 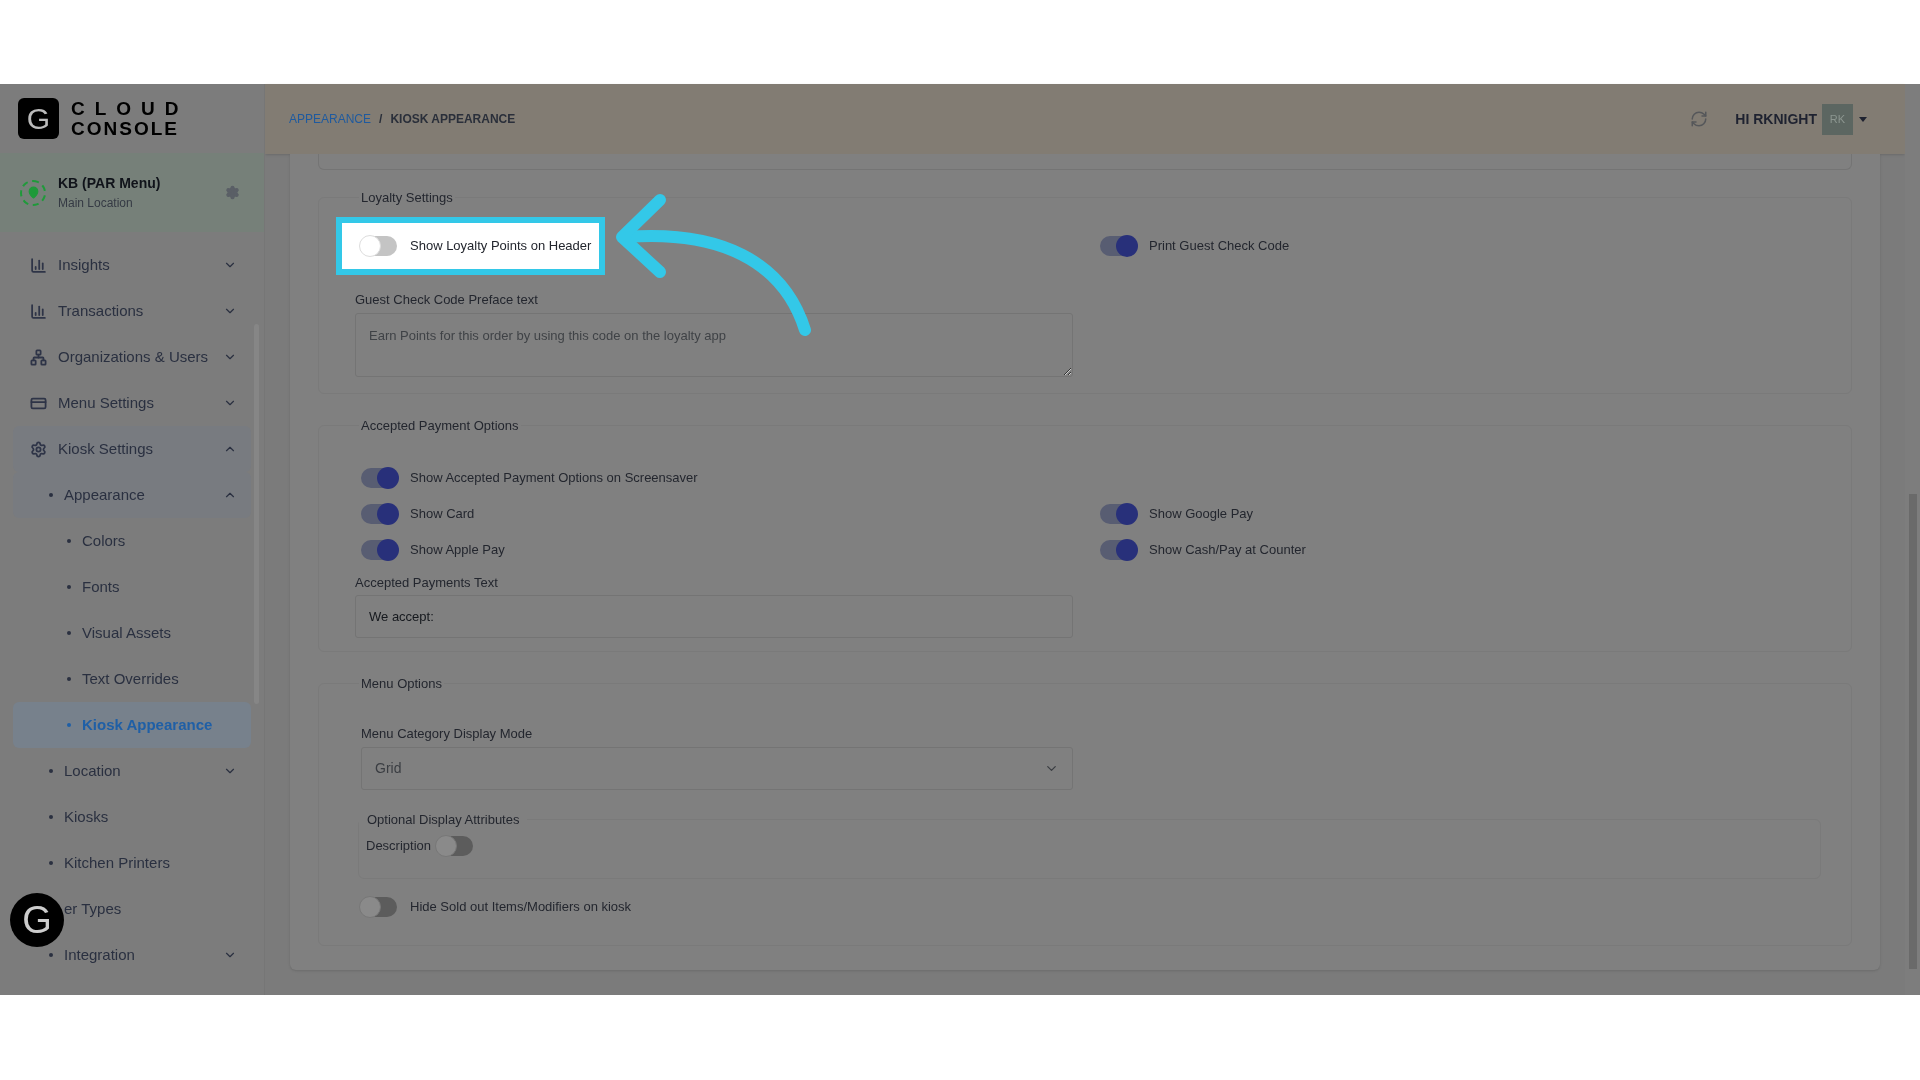 I want to click on section-title: Accepted Payment Options, so click(x=440, y=426).